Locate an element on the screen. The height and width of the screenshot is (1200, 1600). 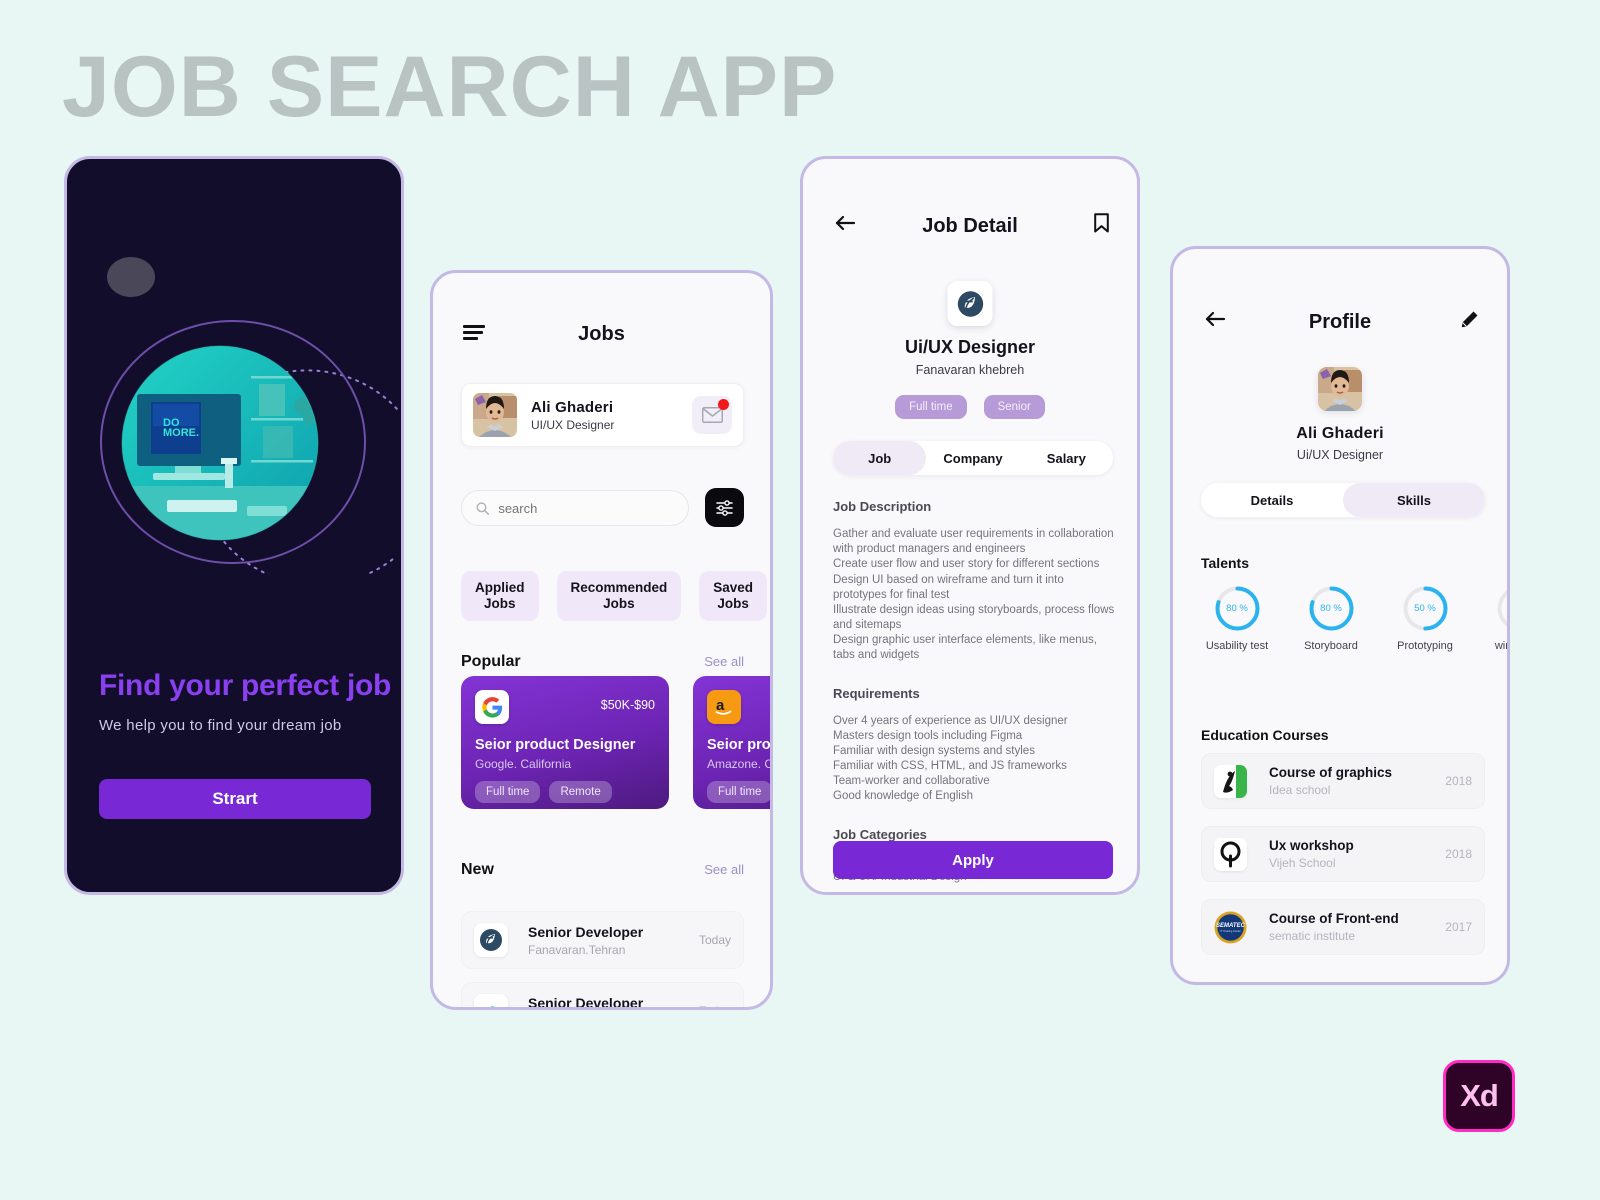
section-title-new: New is located at coordinates (477, 869).